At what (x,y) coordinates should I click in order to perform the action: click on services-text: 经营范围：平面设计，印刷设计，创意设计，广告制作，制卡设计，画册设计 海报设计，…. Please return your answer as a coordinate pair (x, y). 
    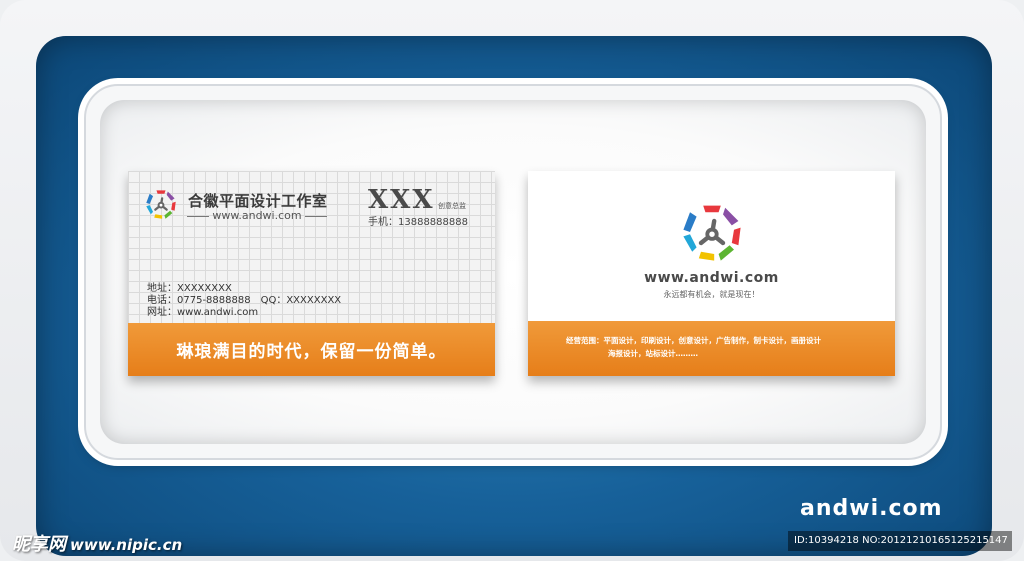
    Looking at the image, I should click on (726, 347).